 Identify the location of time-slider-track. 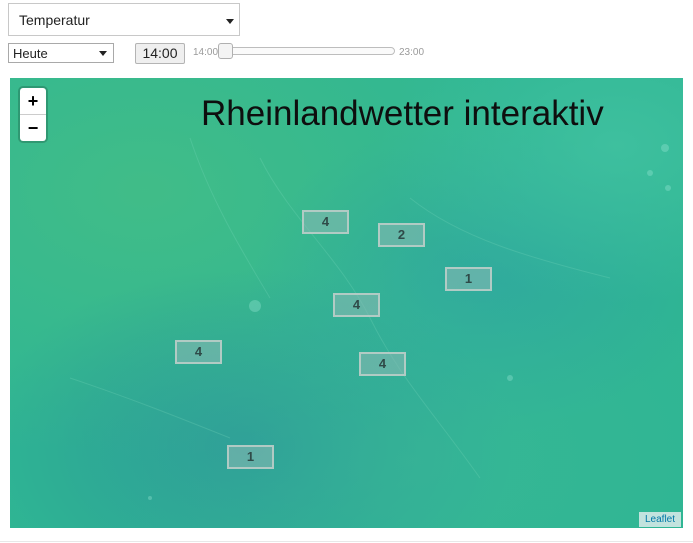
(307, 51).